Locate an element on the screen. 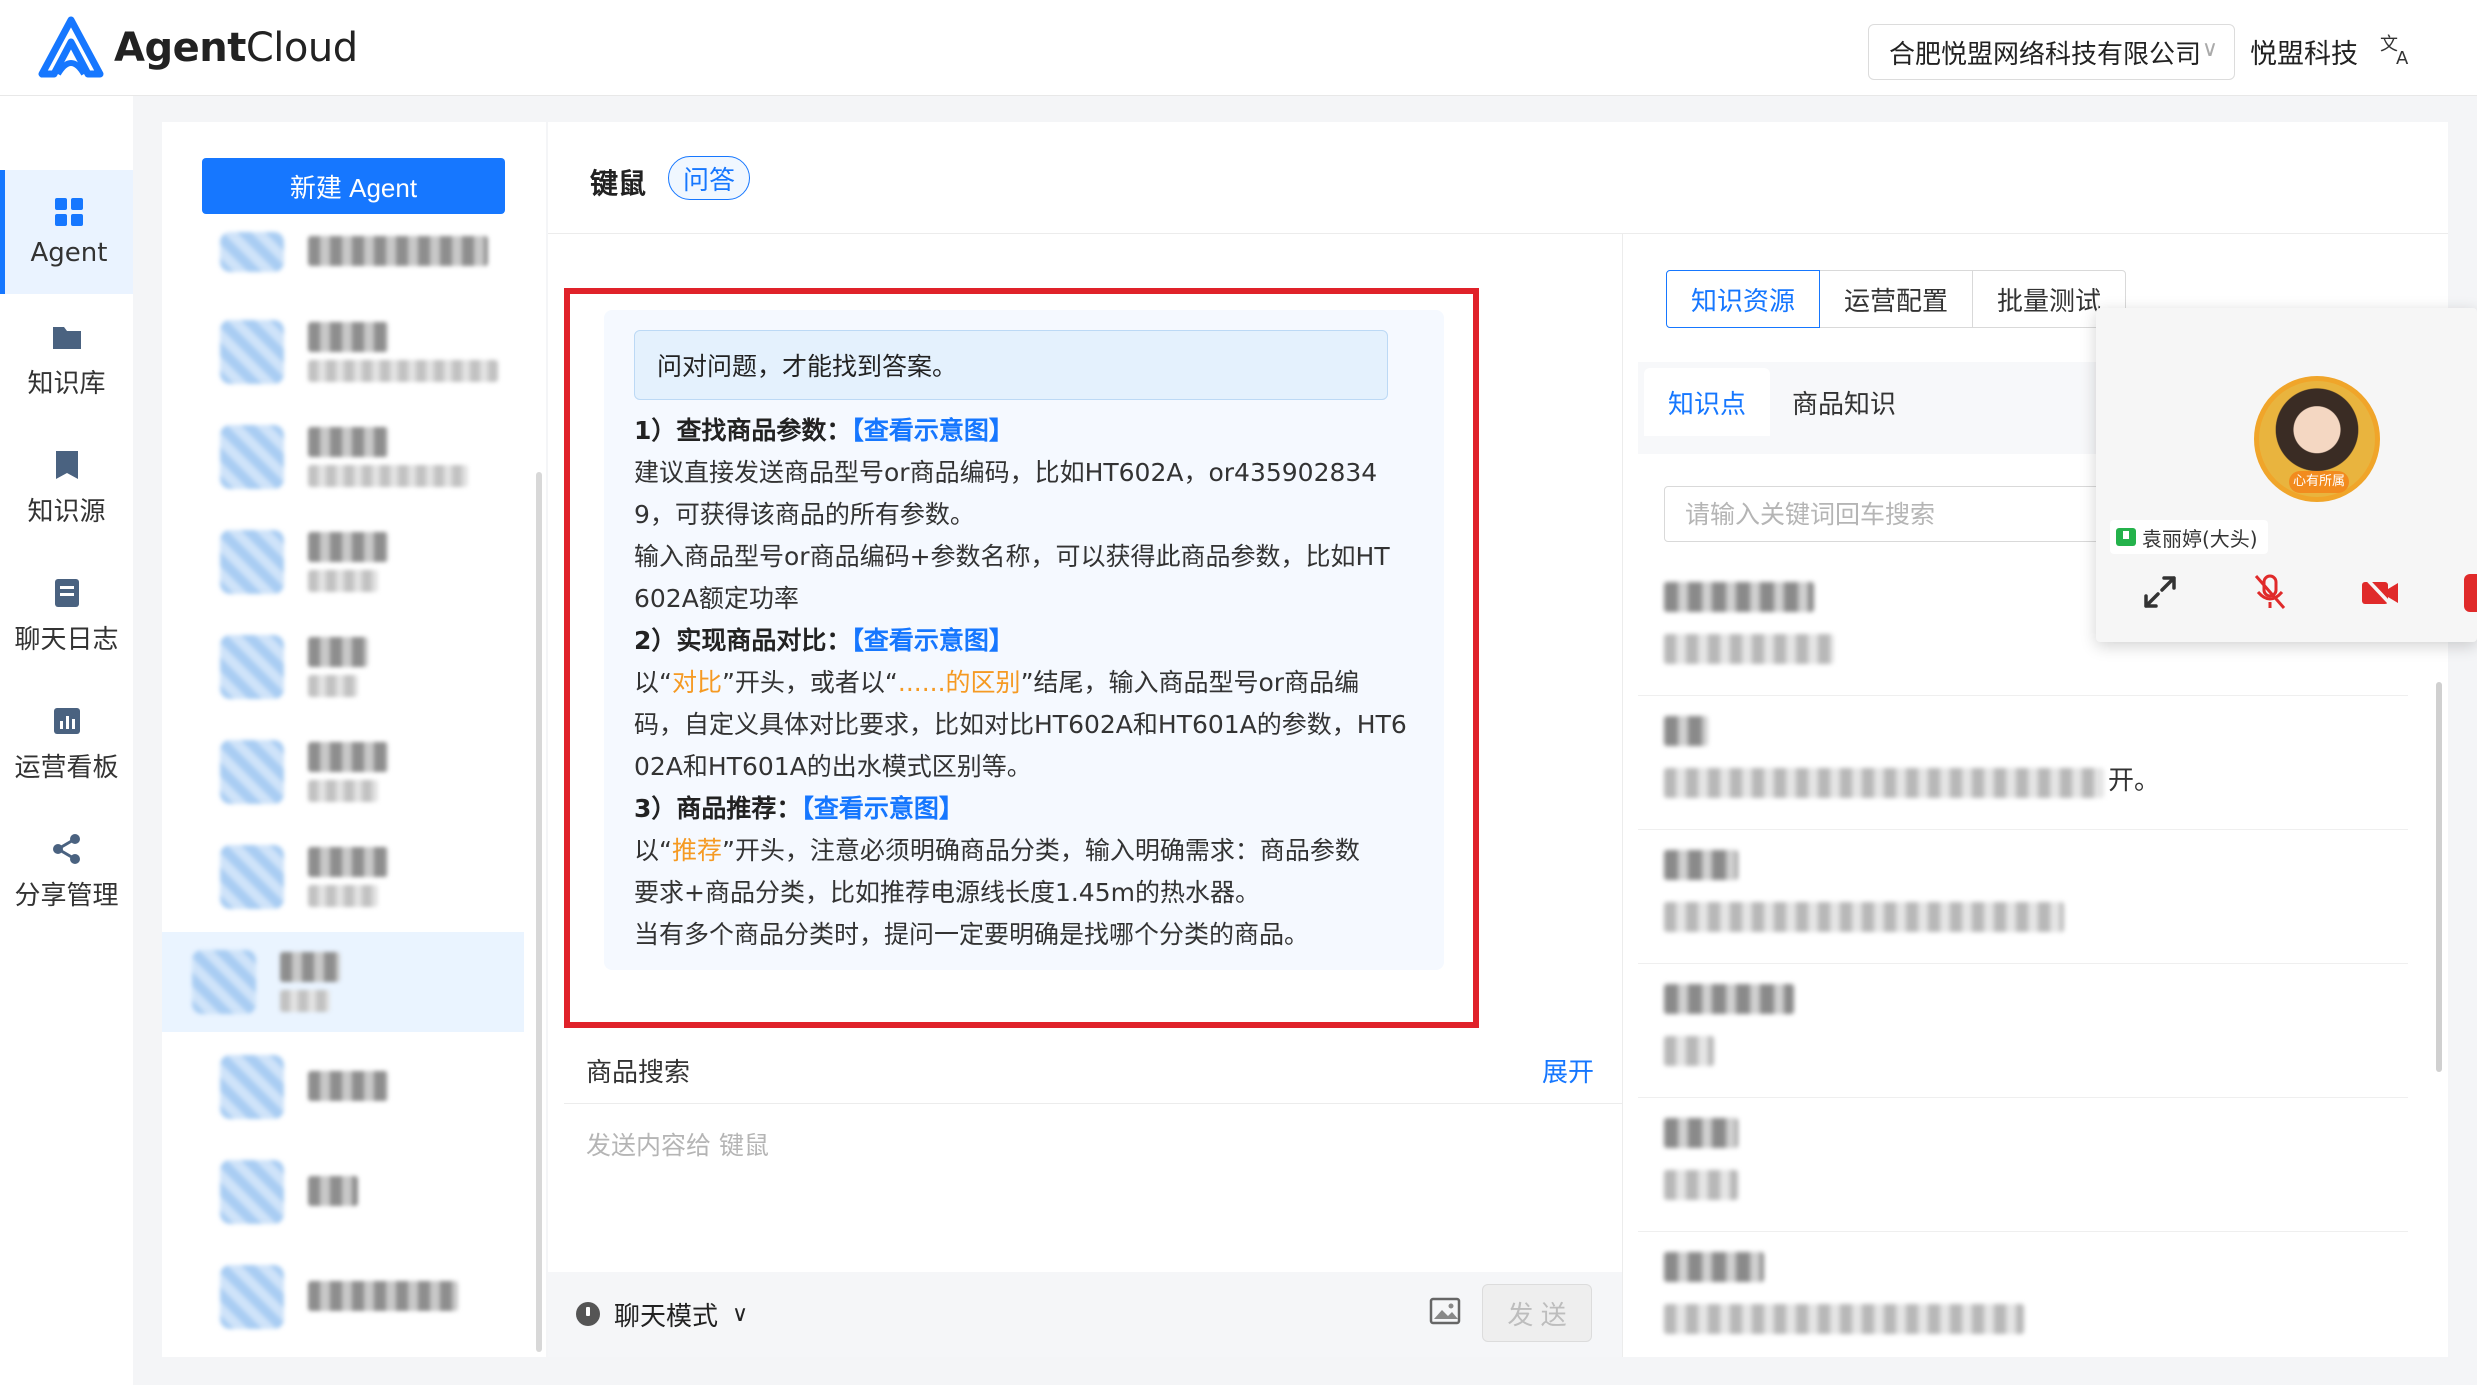 Image resolution: width=2477 pixels, height=1385 pixels. message-input-area is located at coordinates (1093, 1179).